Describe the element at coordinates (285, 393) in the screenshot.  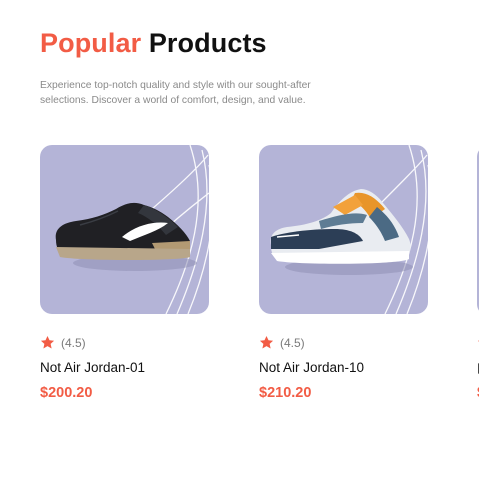
I see `product-price: $210.20` at that location.